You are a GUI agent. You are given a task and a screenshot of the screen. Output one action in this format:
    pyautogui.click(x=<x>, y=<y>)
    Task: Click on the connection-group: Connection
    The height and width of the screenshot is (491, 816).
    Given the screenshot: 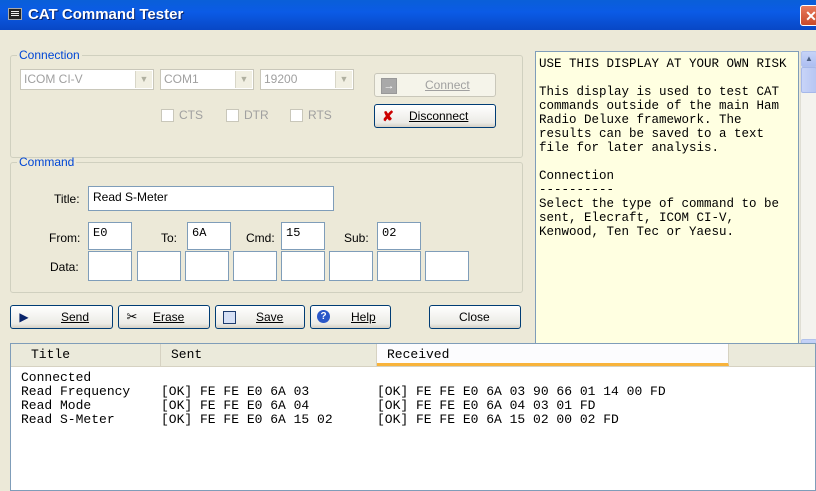 What is the action you would take?
    pyautogui.click(x=266, y=103)
    